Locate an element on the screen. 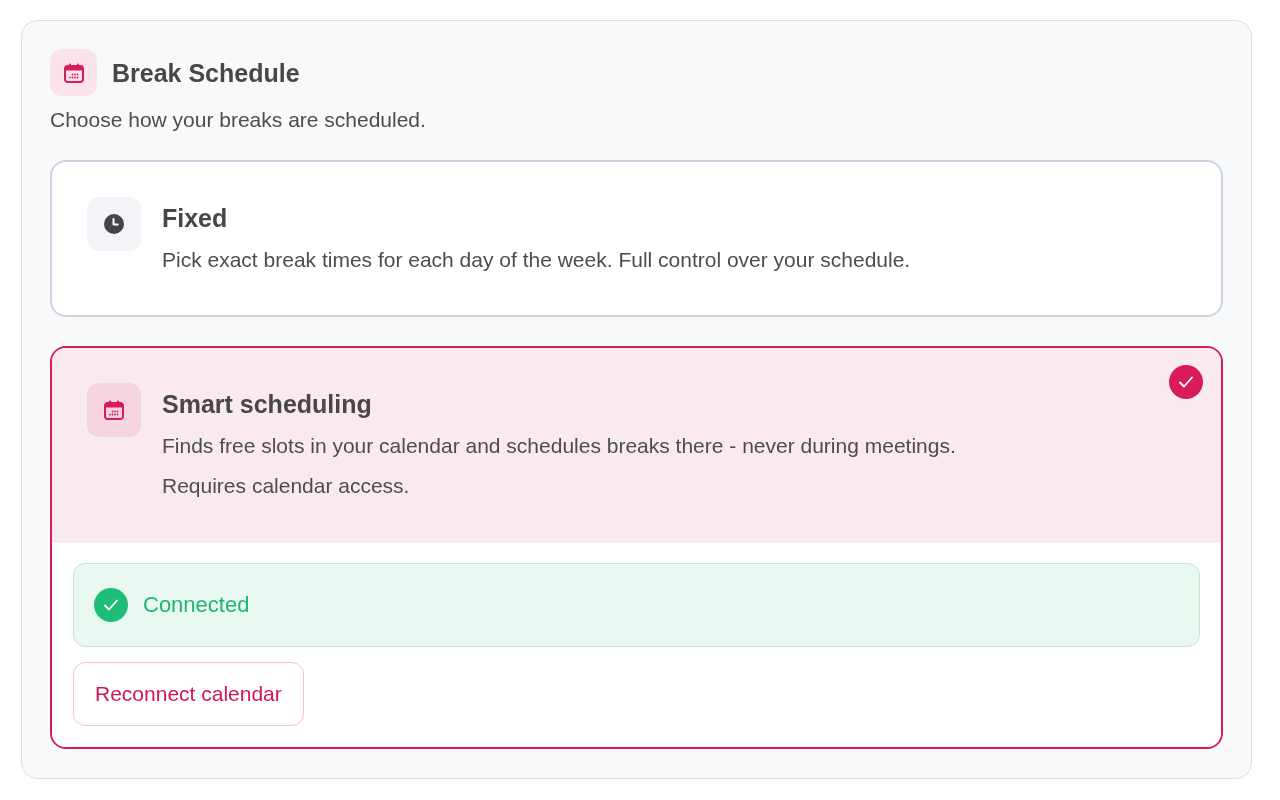 The width and height of the screenshot is (1280, 800). check-badge-icon is located at coordinates (1186, 382).